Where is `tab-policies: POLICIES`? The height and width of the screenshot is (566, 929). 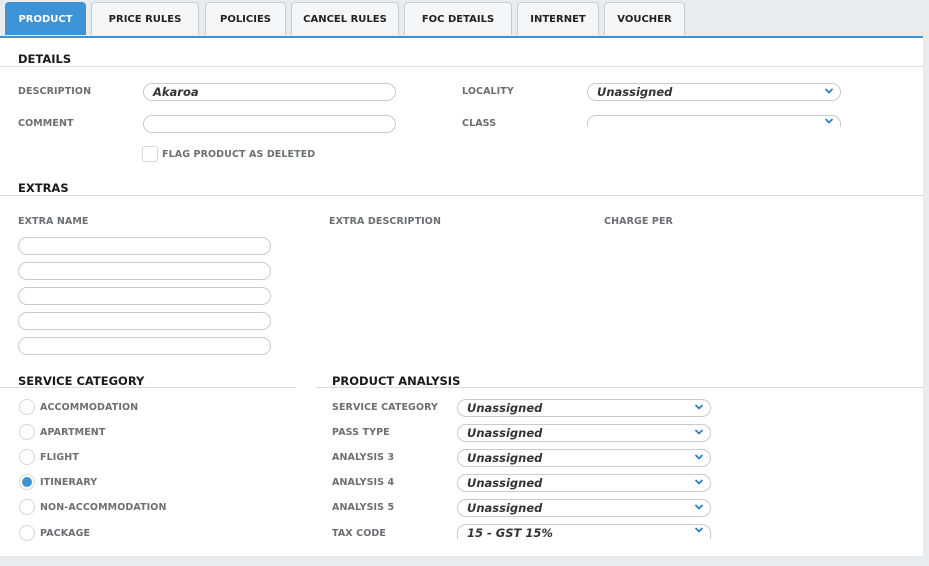
tab-policies: POLICIES is located at coordinates (245, 18).